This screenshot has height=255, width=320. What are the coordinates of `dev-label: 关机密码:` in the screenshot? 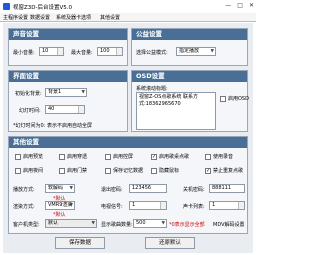 It's located at (194, 190).